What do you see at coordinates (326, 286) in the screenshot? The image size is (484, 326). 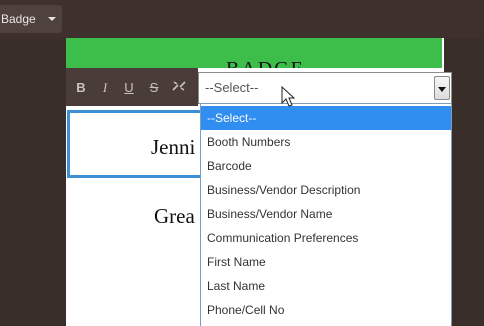 I see `dropdown-option: Last Name` at bounding box center [326, 286].